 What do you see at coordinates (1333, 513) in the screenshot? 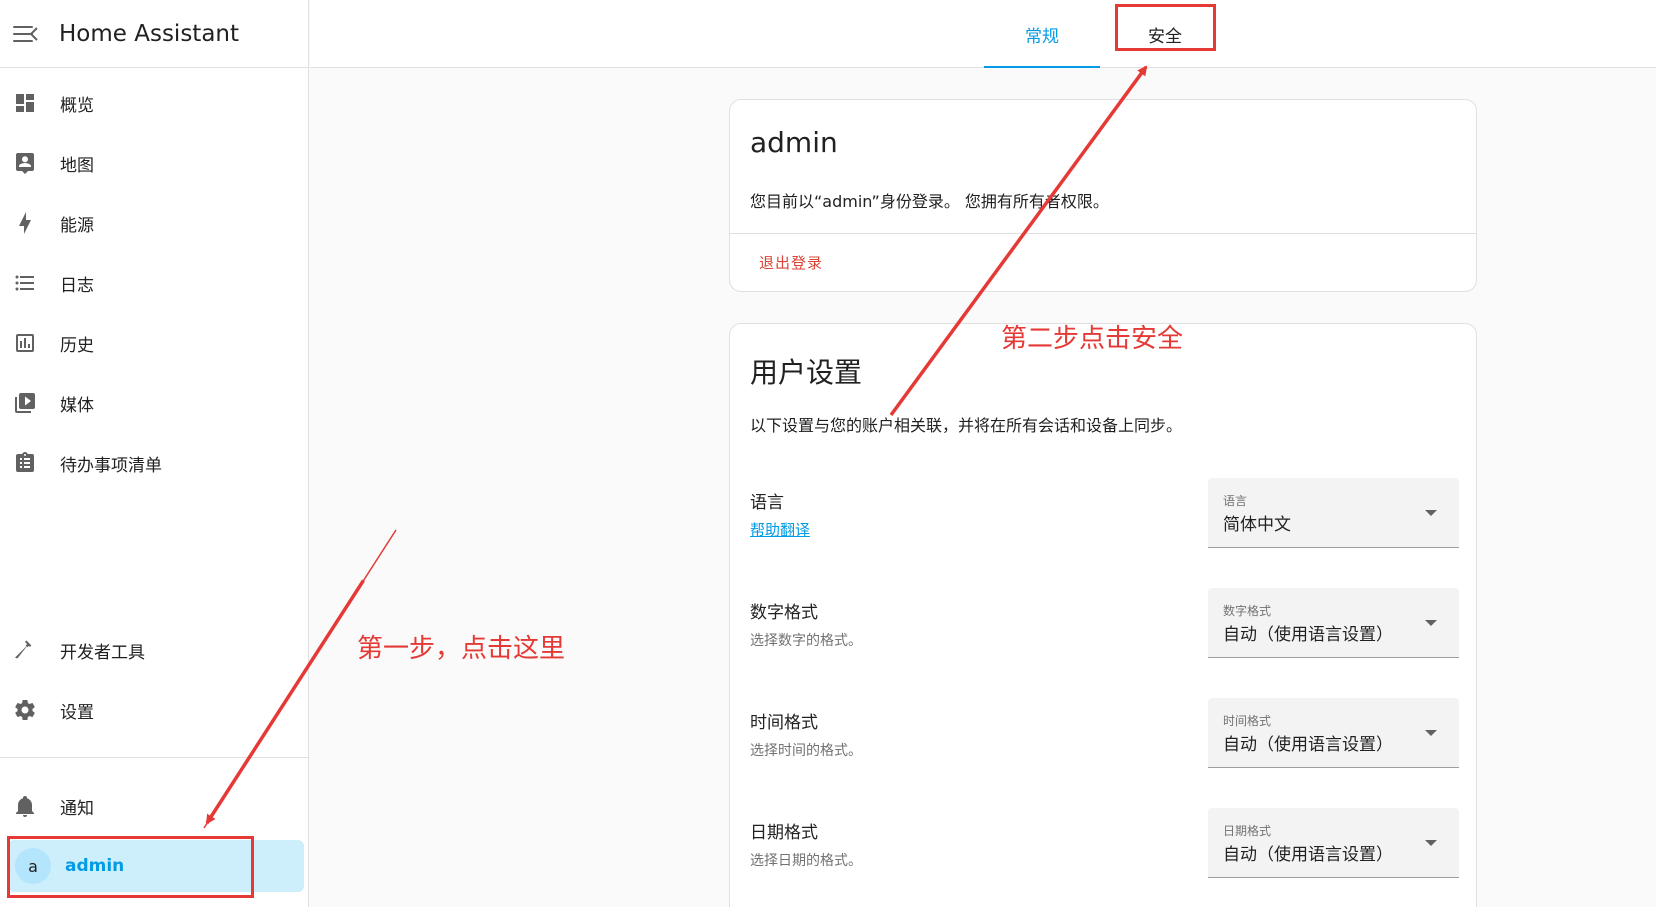
I see `language-select: 语言 简体中文` at bounding box center [1333, 513].